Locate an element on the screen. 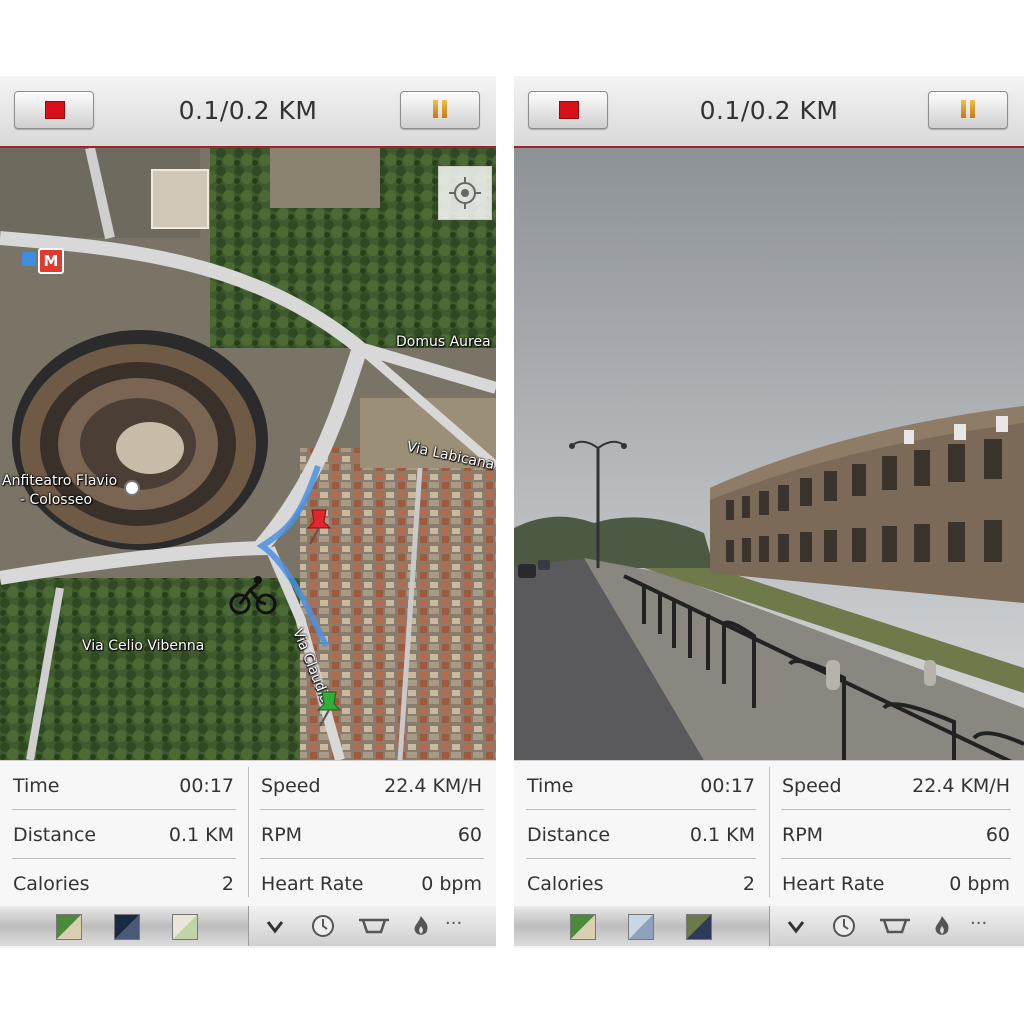 This screenshot has width=1024, height=1024. night-map-icon is located at coordinates (127, 927).